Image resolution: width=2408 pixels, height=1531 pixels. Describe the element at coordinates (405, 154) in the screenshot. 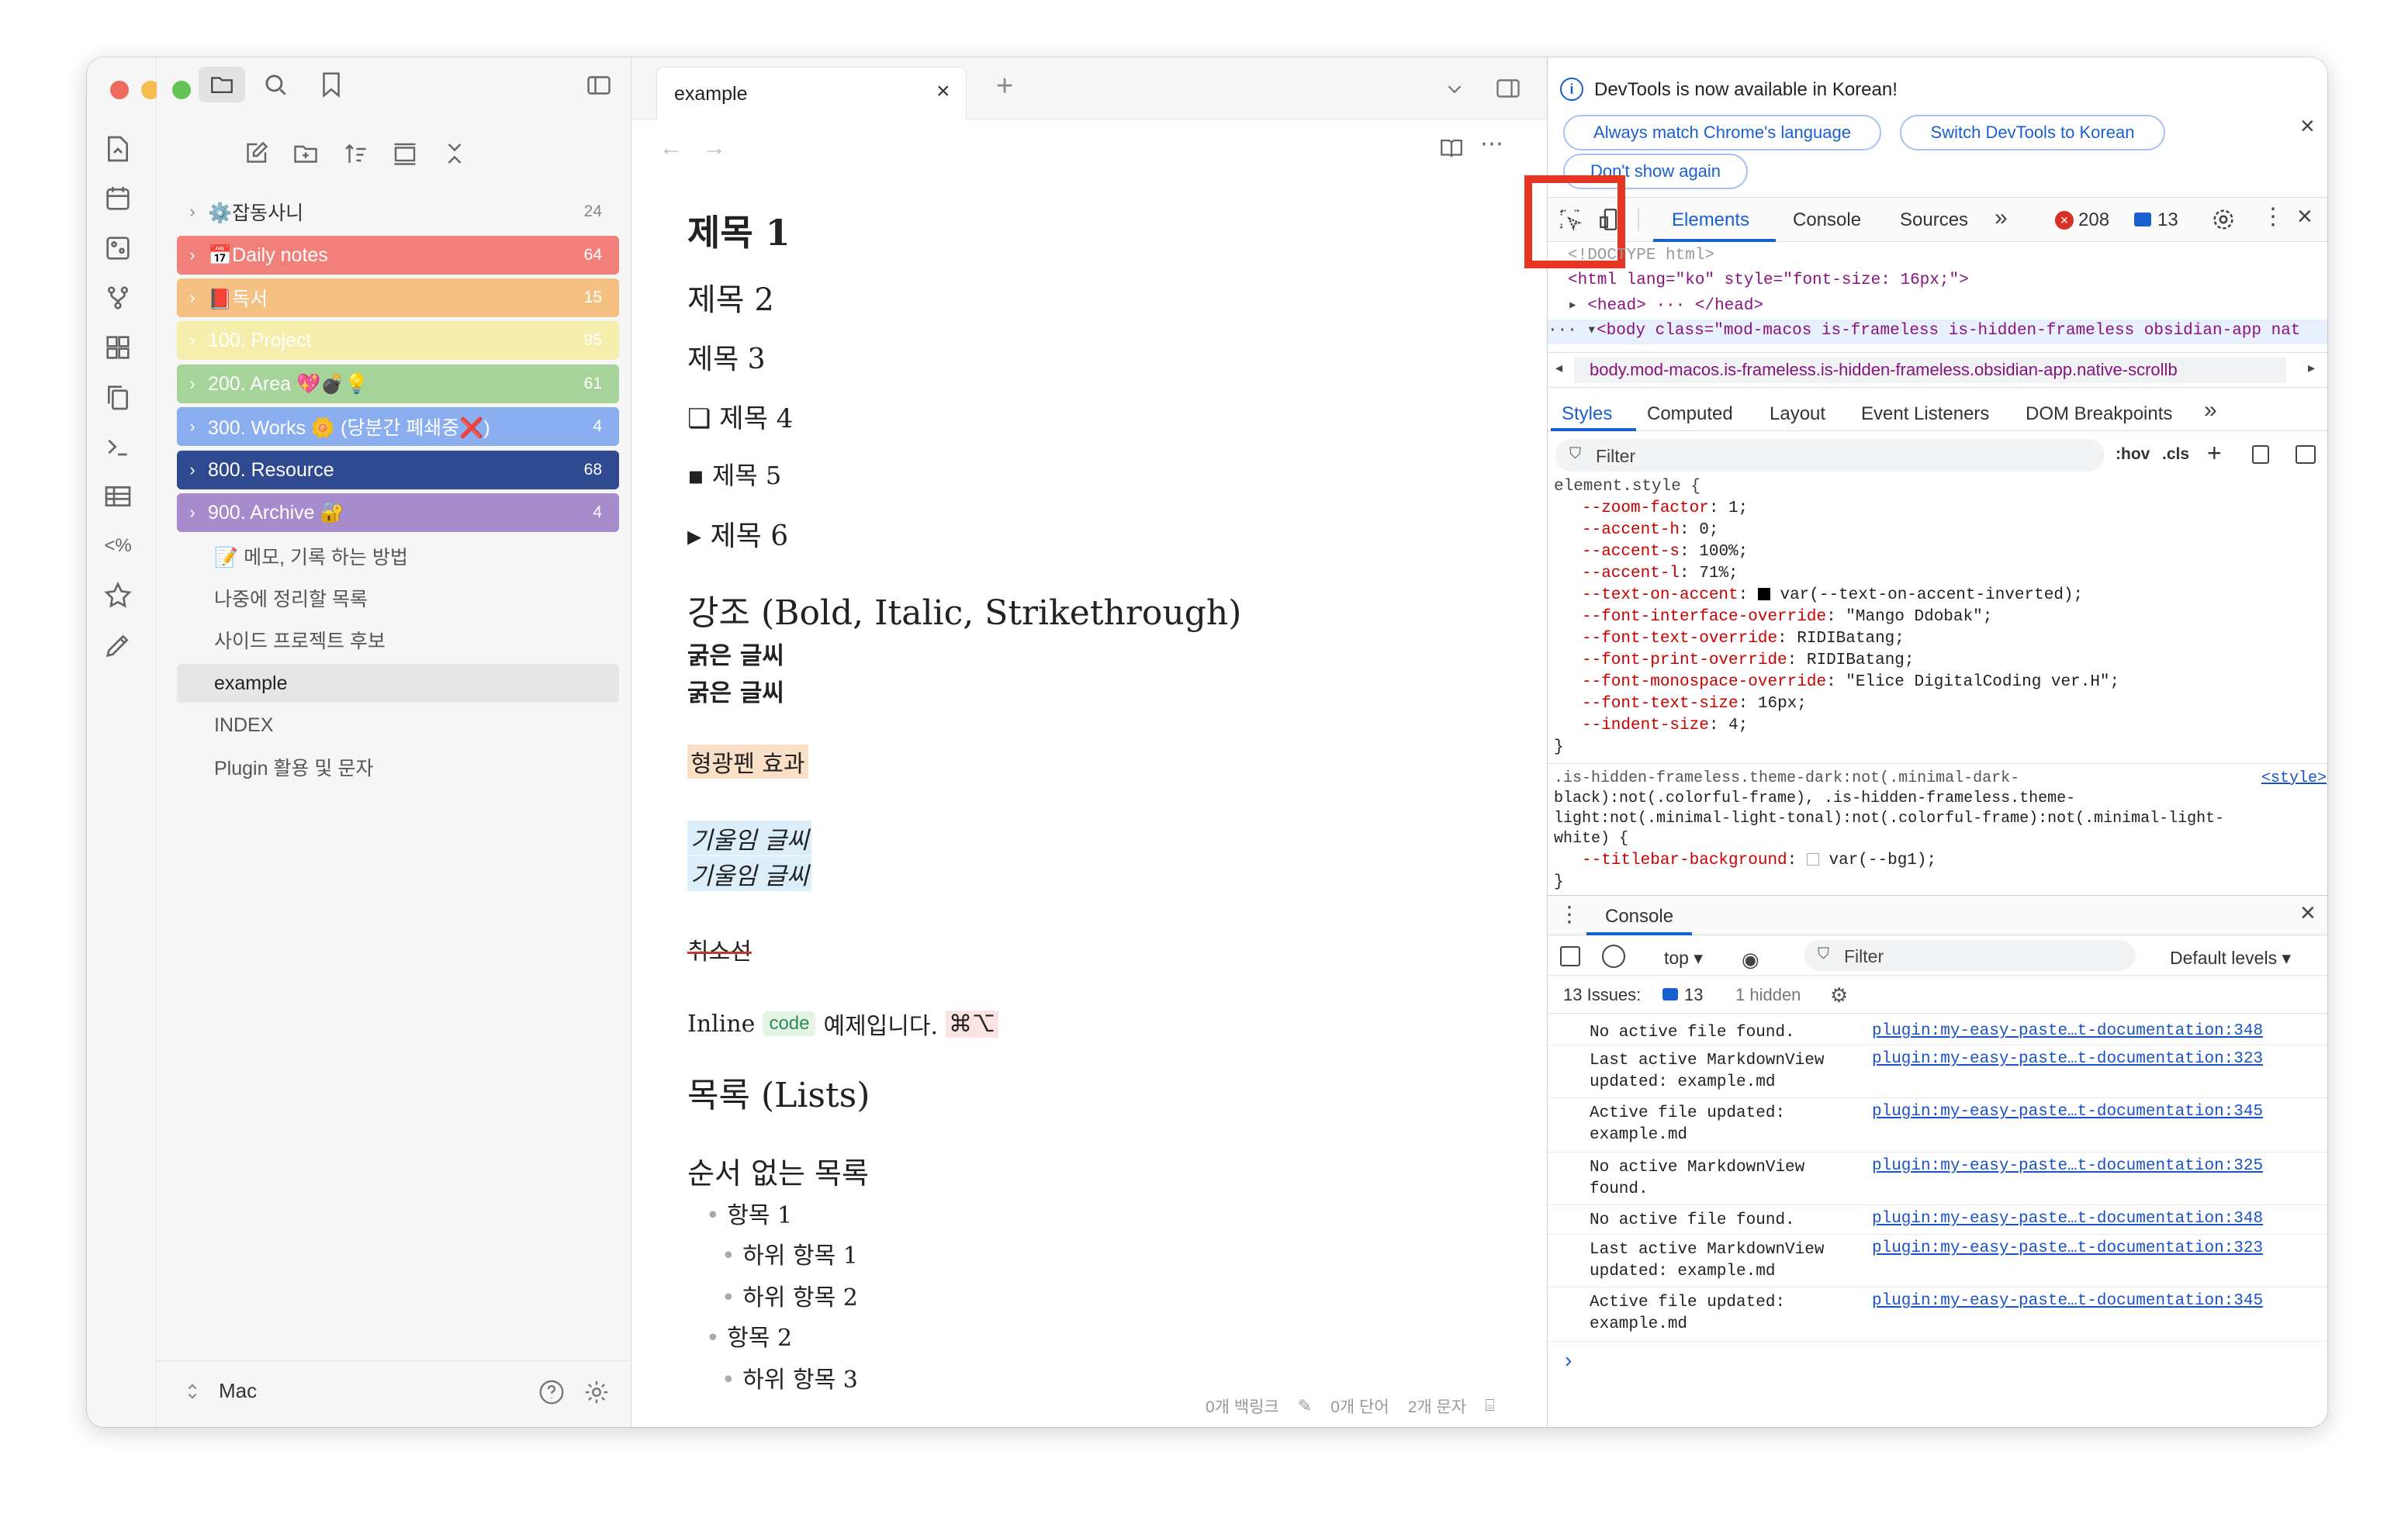

I see `collapse-view-icon` at that location.